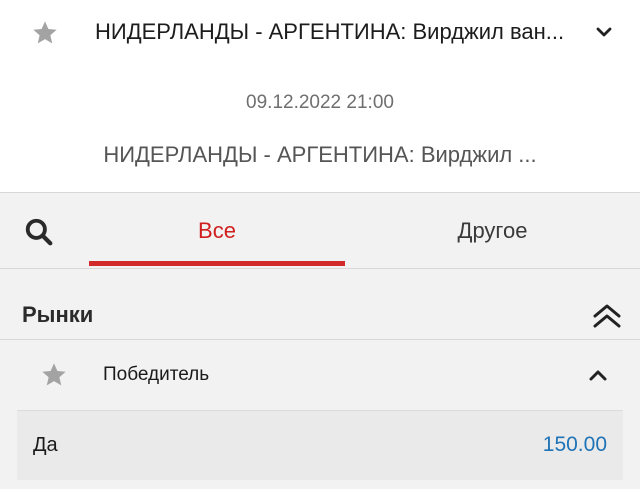 This screenshot has height=489, width=640. I want to click on outcome-odds: 150.00, so click(574, 444).